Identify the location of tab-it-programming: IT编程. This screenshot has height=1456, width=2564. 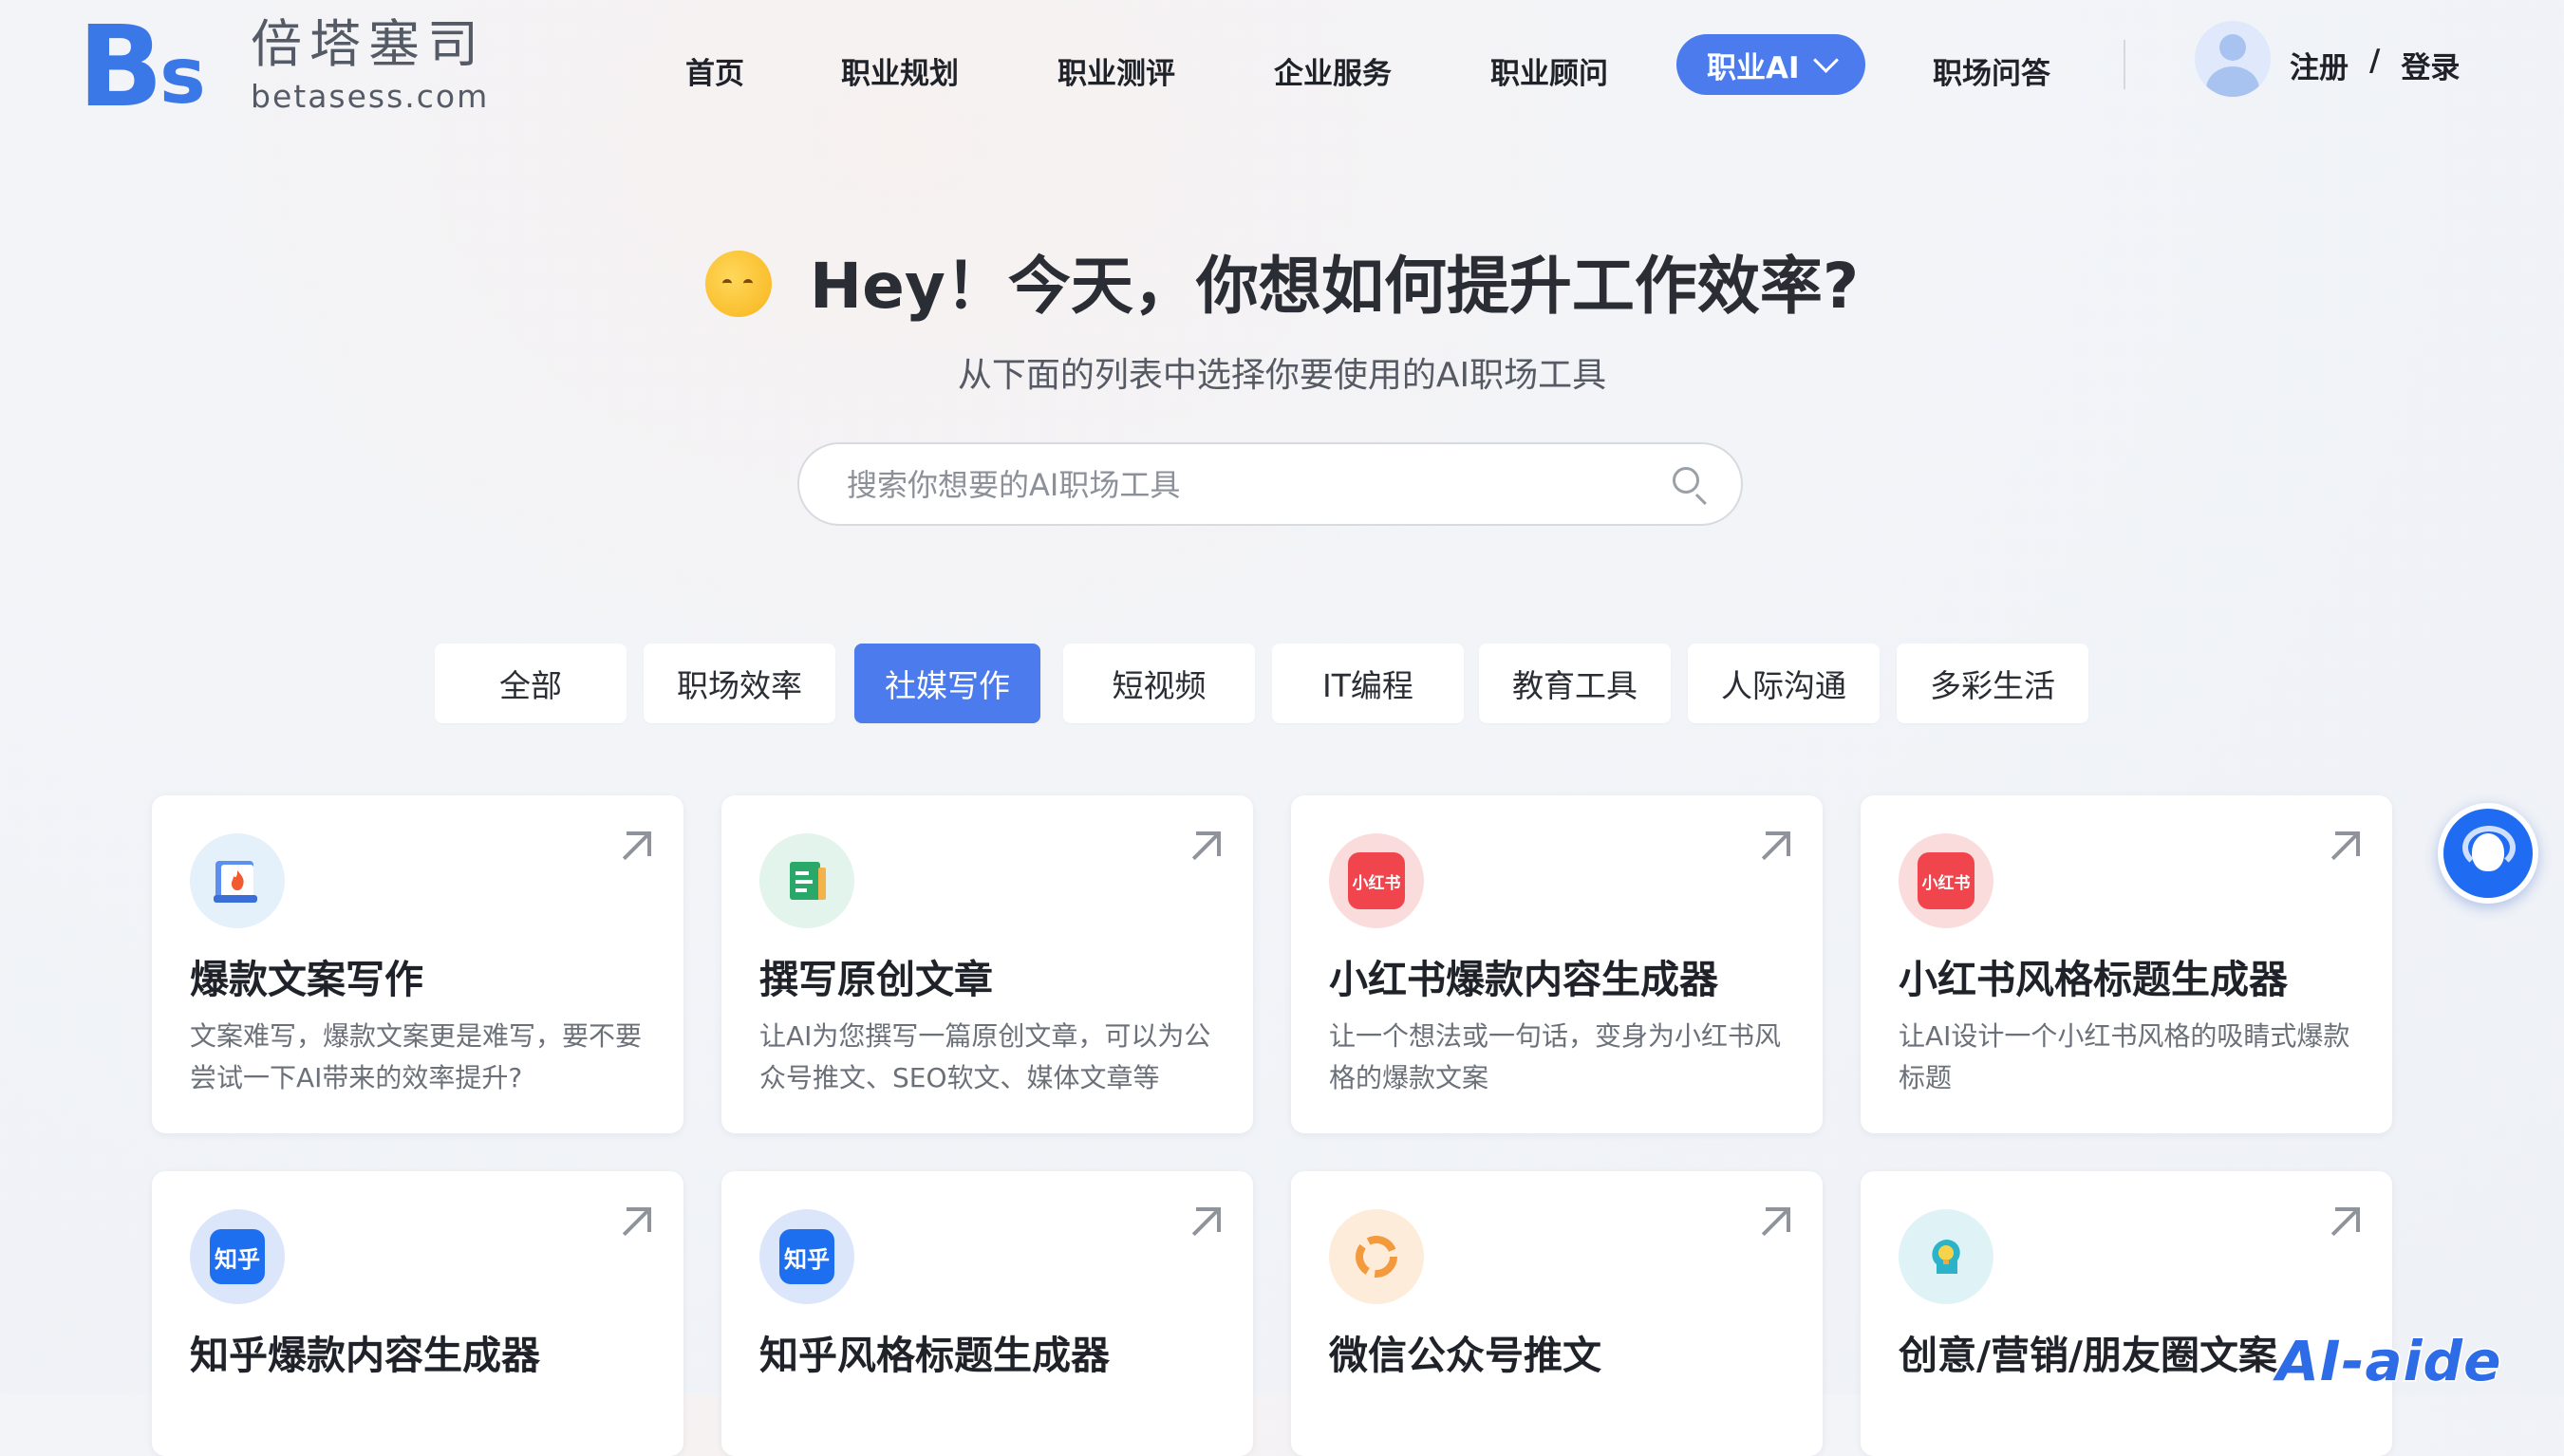
(1368, 683).